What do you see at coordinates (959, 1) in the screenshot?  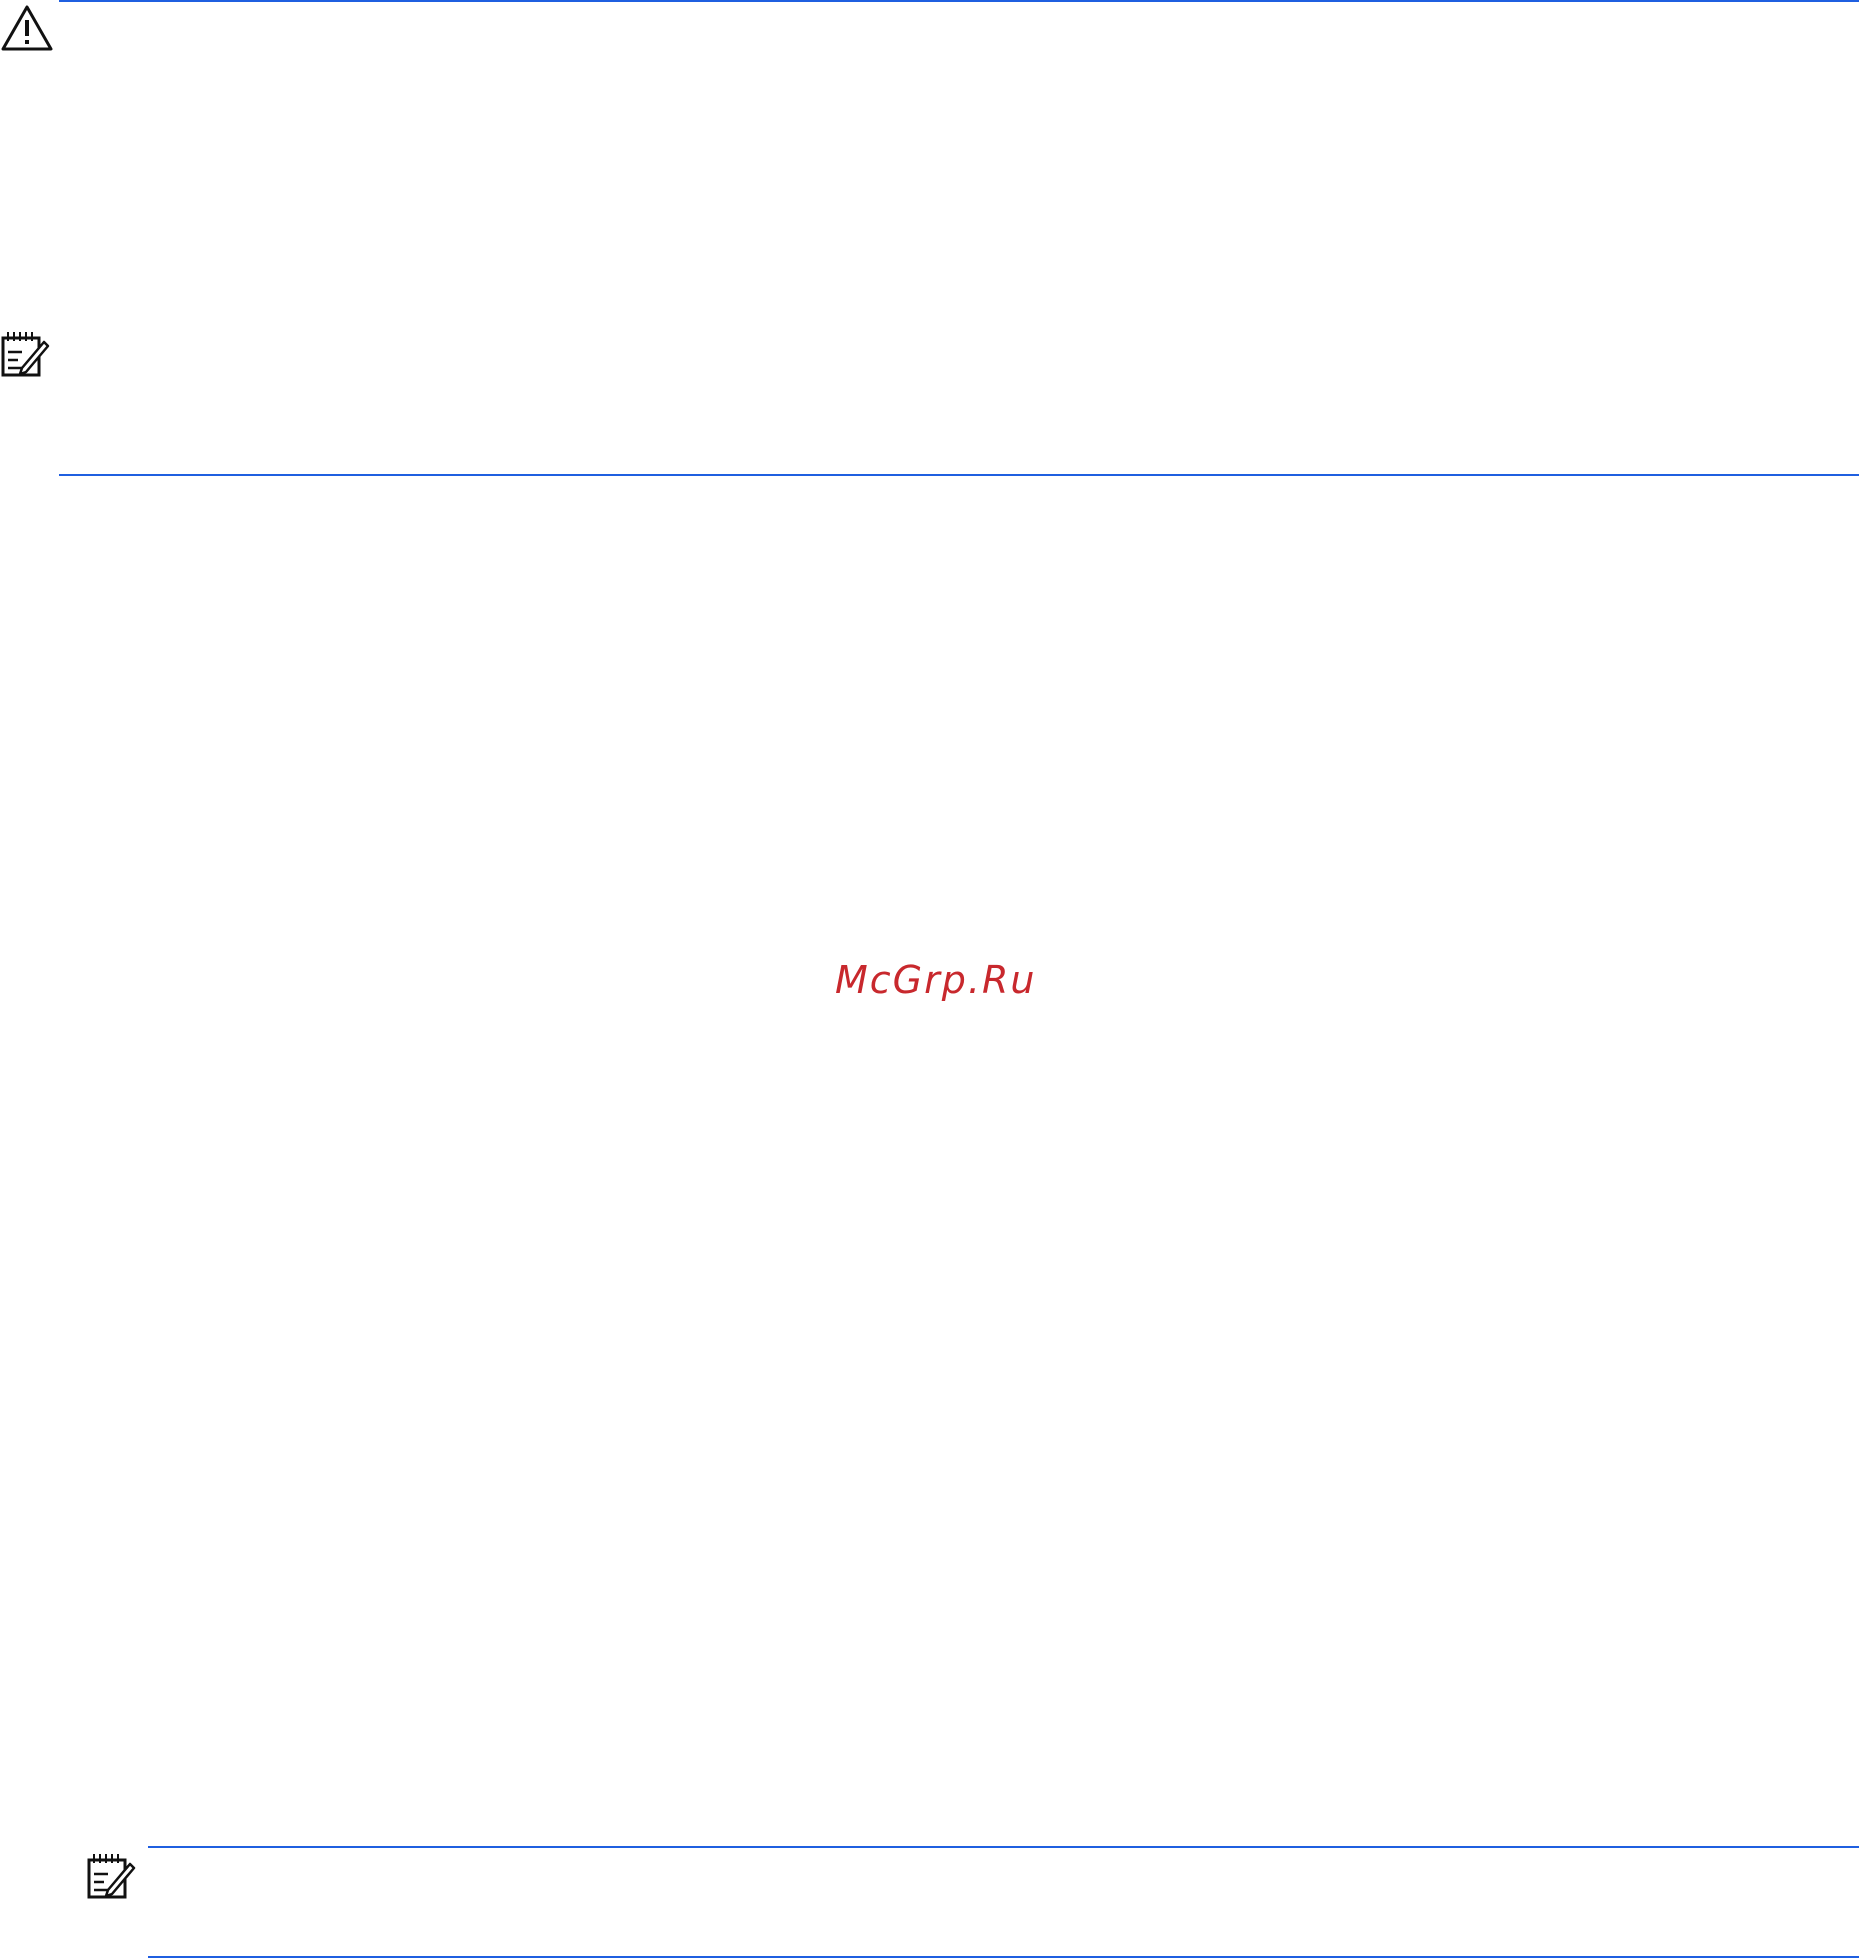 I see `top-divider` at bounding box center [959, 1].